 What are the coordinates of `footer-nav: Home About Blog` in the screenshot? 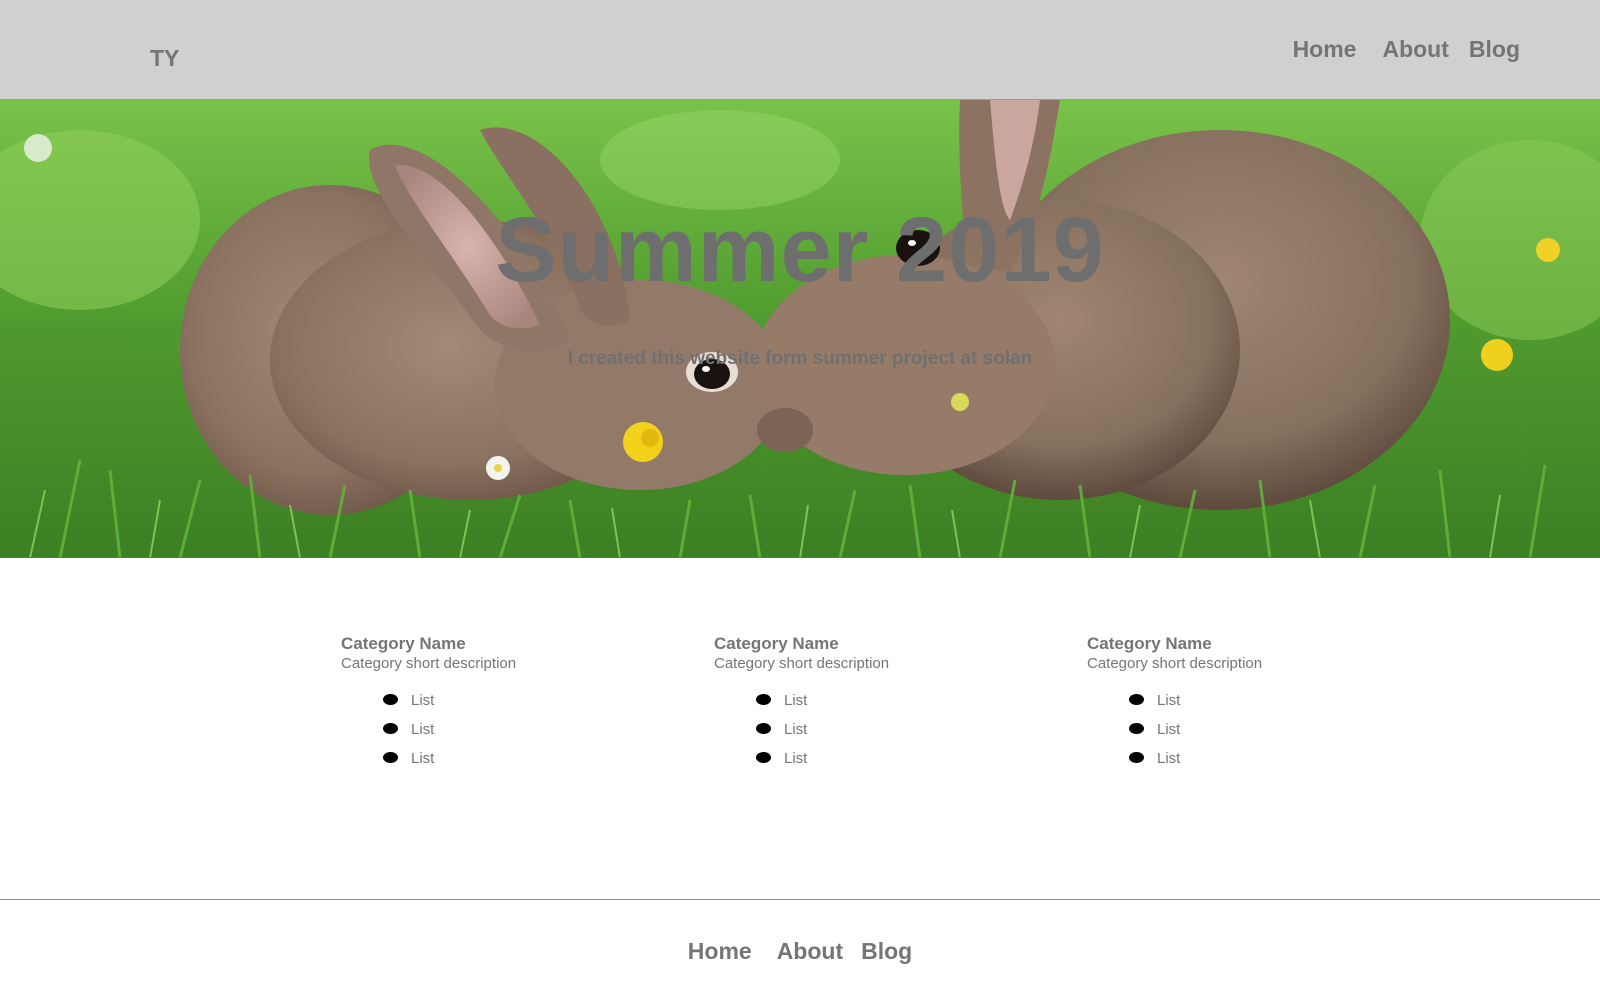 It's located at (800, 951).